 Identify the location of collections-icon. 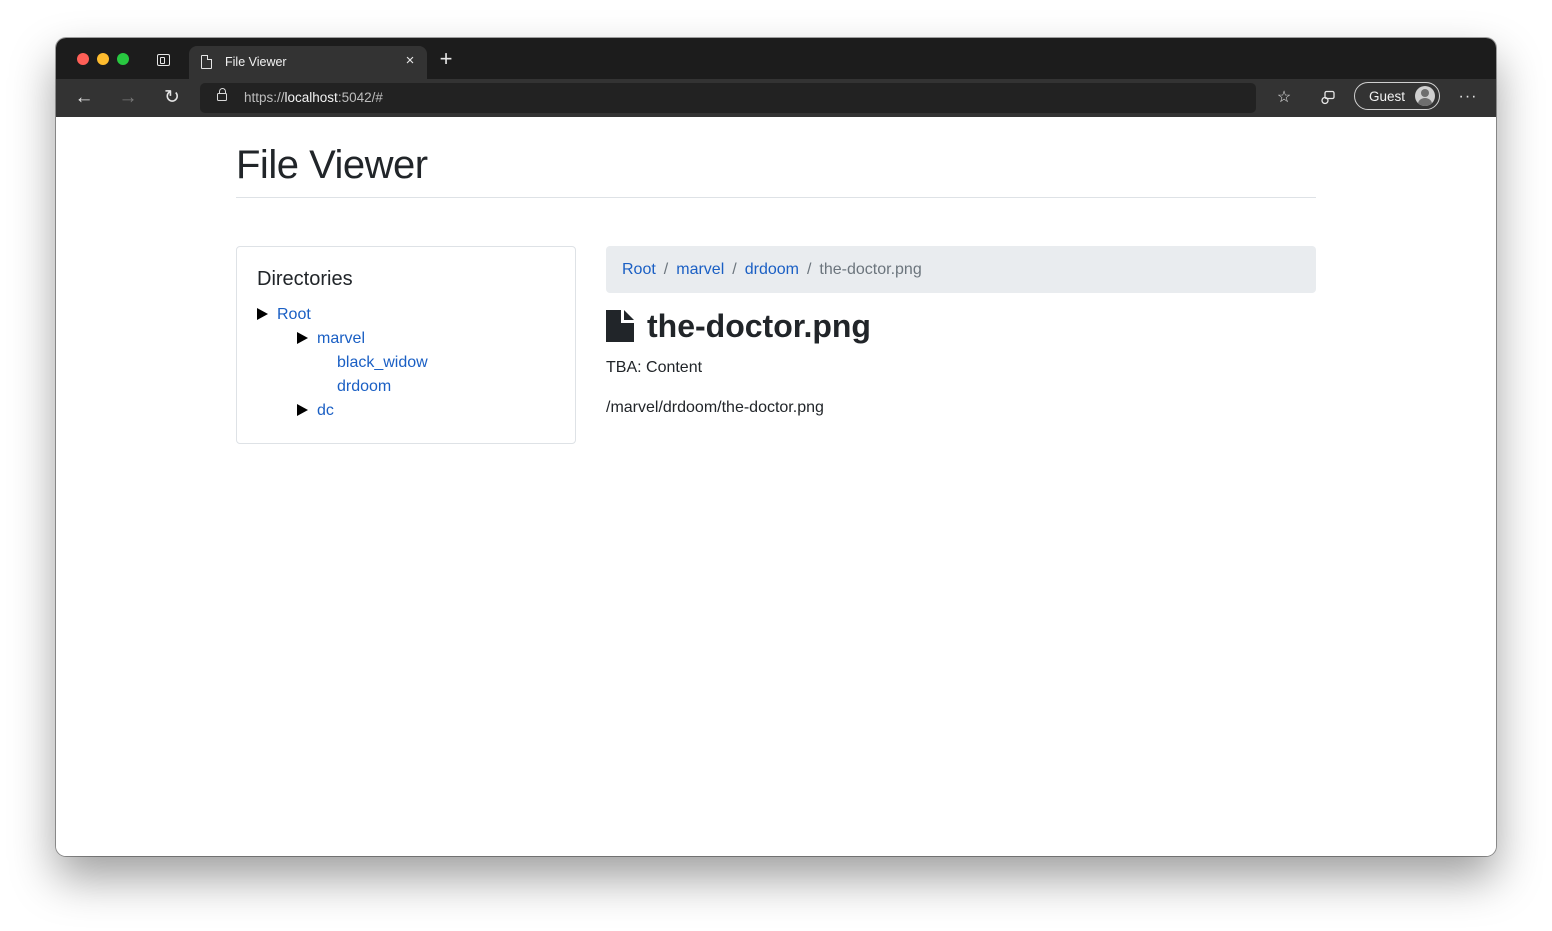
(1328, 98).